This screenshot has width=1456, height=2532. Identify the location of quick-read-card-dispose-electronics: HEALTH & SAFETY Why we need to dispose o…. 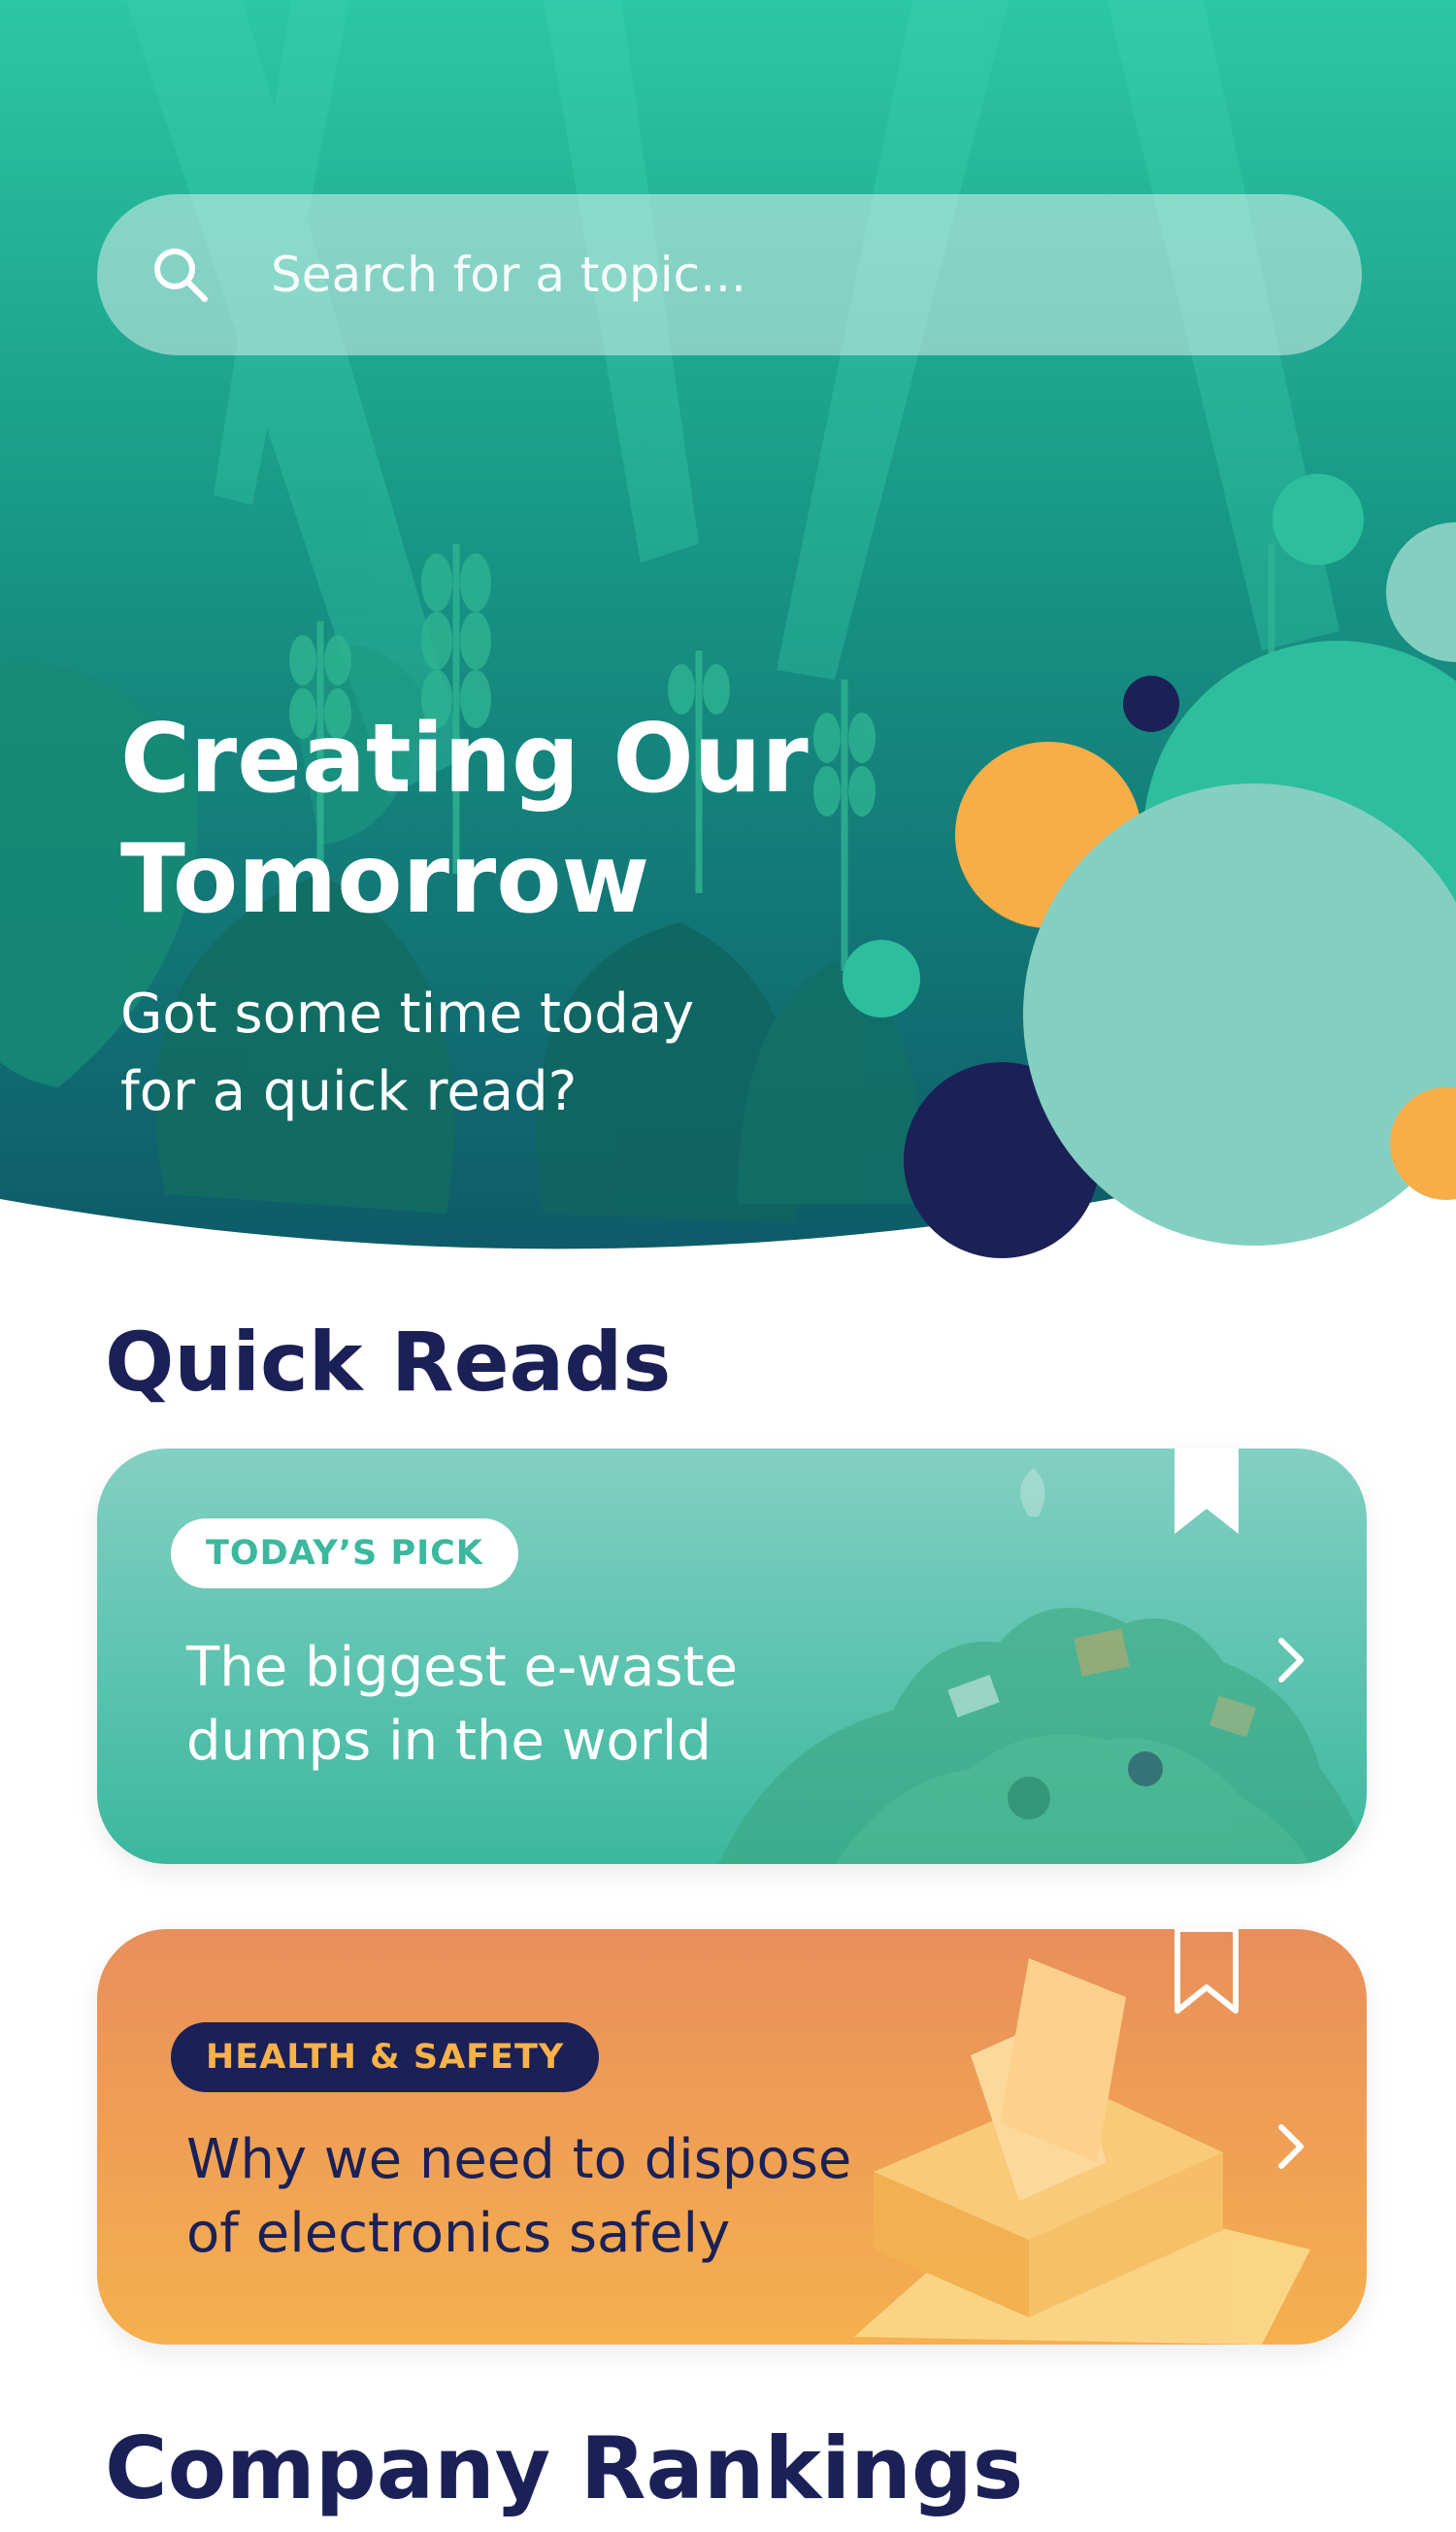
(732, 2137).